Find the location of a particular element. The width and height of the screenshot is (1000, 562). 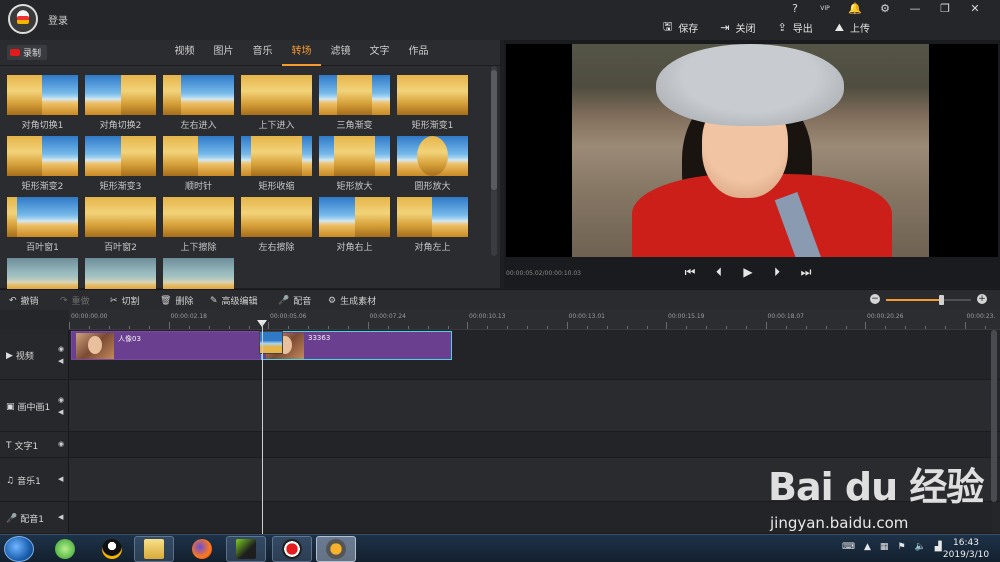

transition-item: 矩形渐变3 is located at coordinates (120, 164).